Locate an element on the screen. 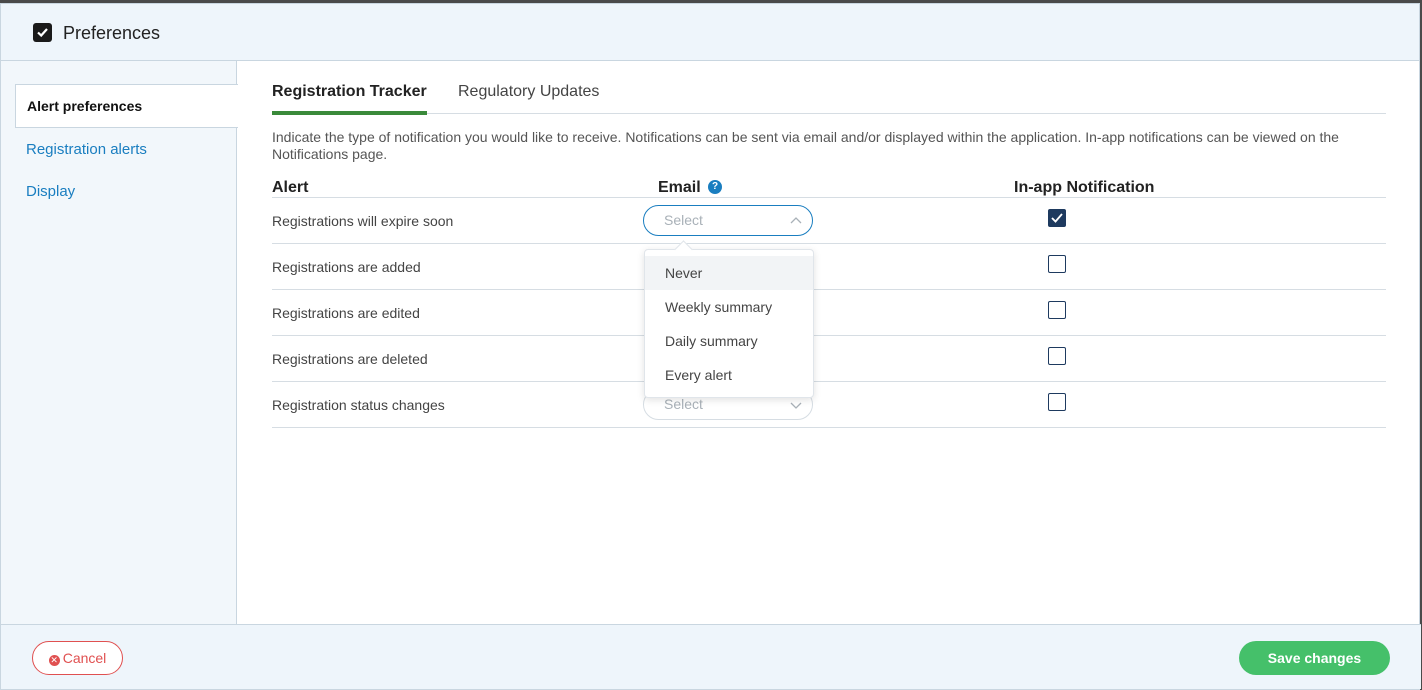 This screenshot has height=690, width=1422. tab-registration-tracker: Registration Tracker is located at coordinates (349, 99).